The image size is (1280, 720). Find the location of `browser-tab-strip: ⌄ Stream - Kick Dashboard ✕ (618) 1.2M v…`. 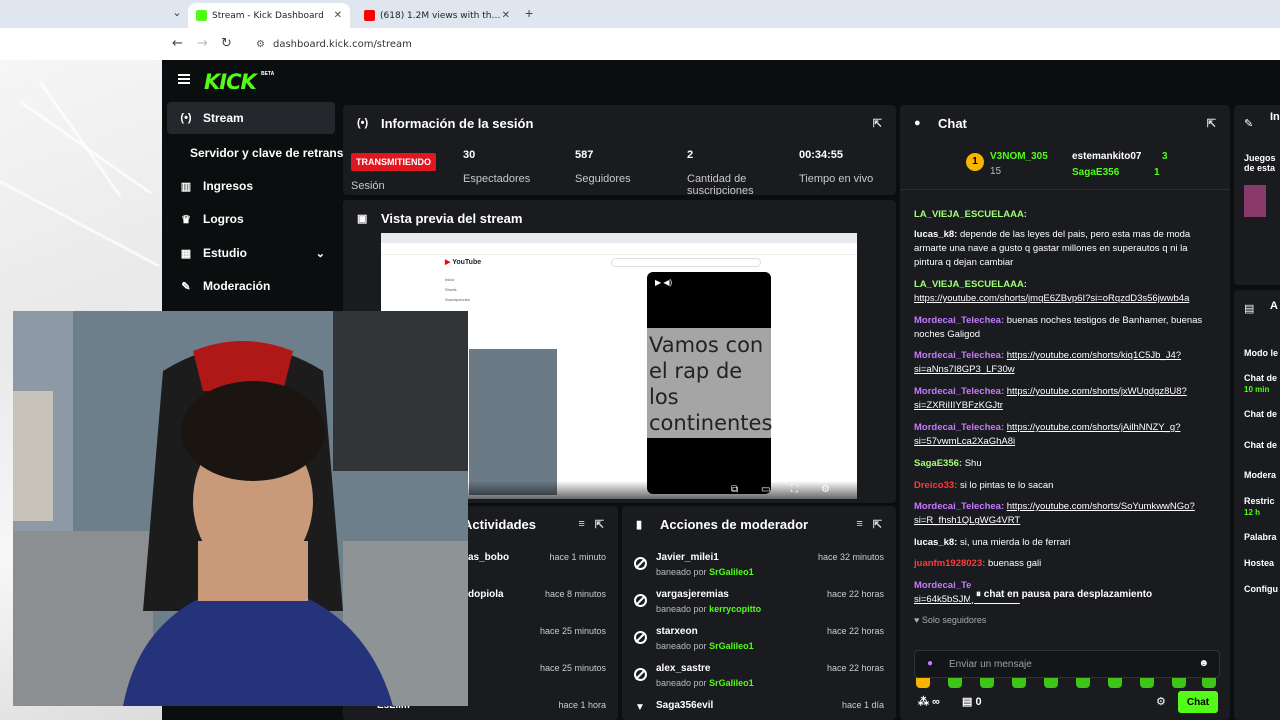

browser-tab-strip: ⌄ Stream - Kick Dashboard ✕ (618) 1.2M v… is located at coordinates (640, 14).